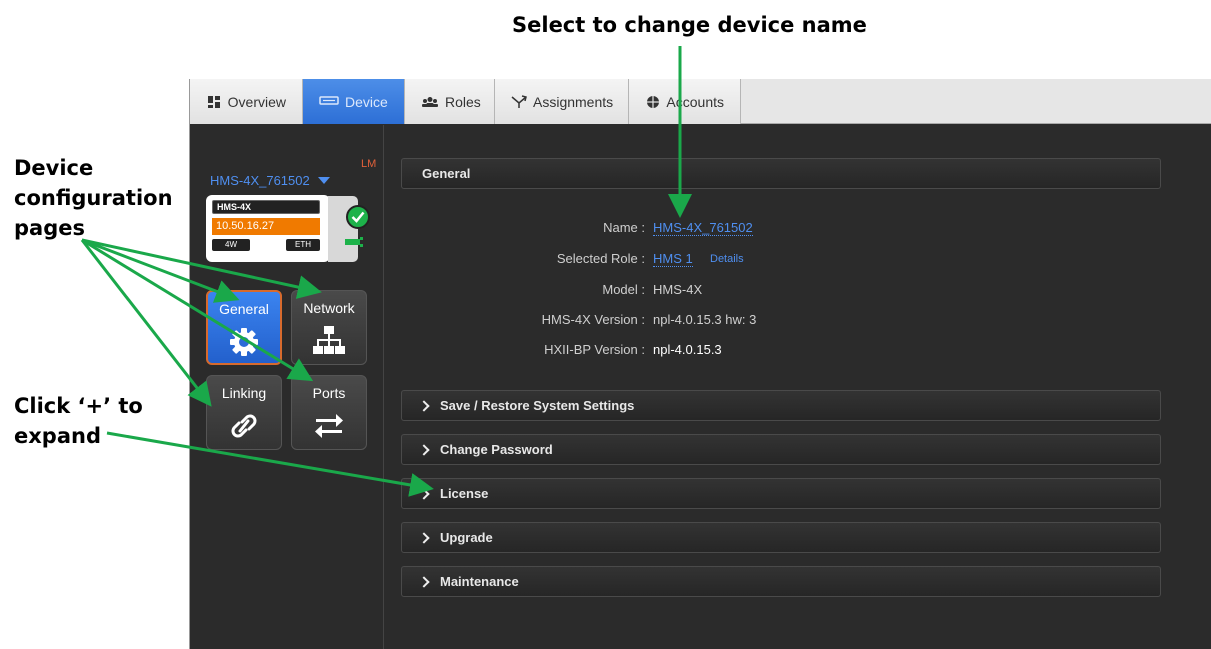 Image resolution: width=1211 pixels, height=649 pixels. Describe the element at coordinates (594, 349) in the screenshot. I see `hxii-version-label: HXII-BP Version :` at that location.